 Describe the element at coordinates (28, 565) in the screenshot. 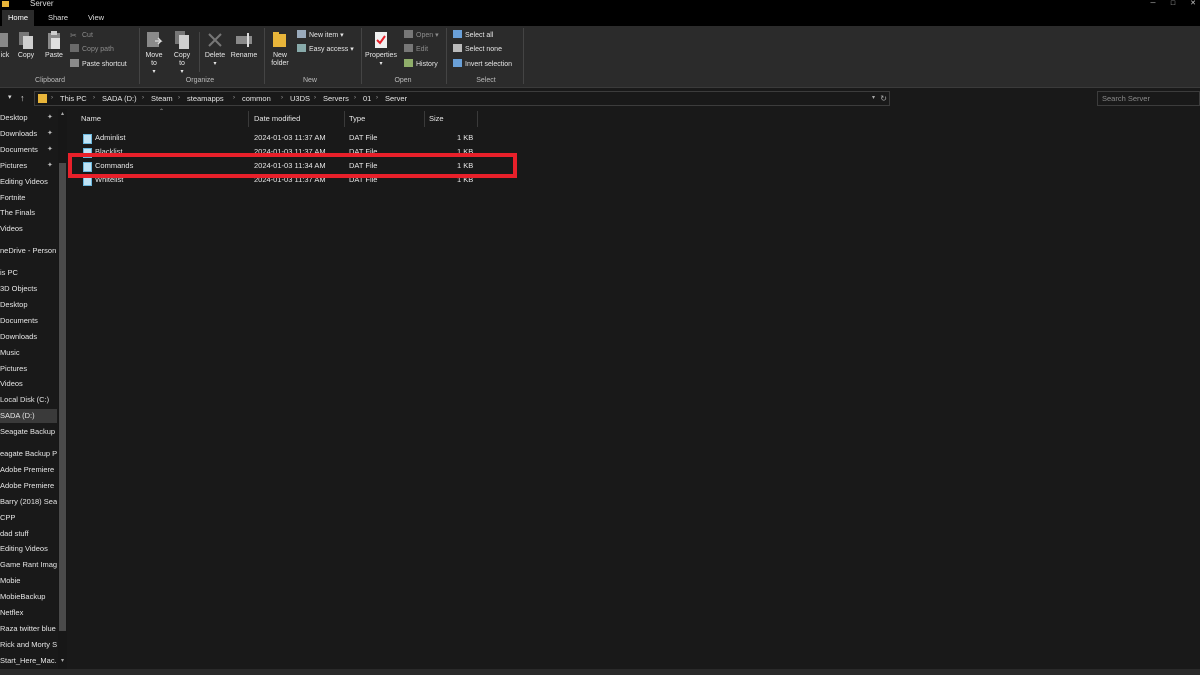

I see `sidebar-item: Game Rant Imag` at that location.